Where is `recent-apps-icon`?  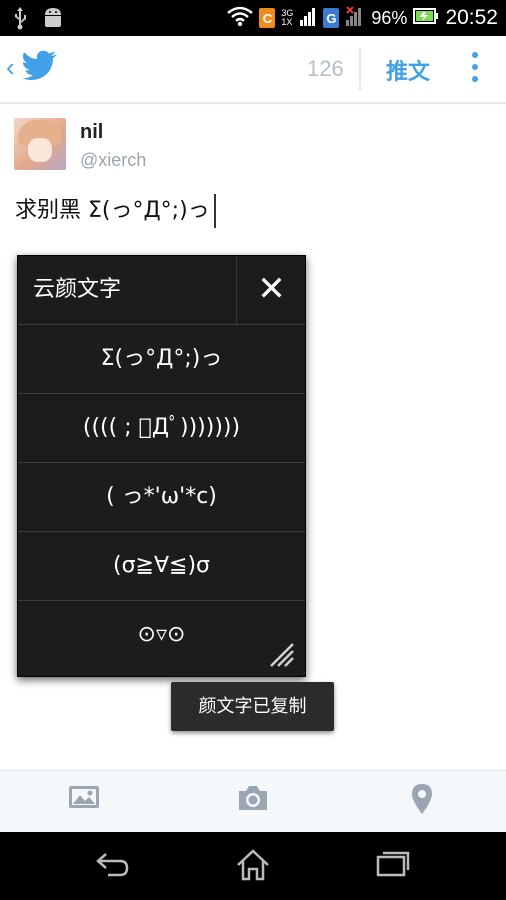
recent-apps-icon is located at coordinates (393, 865).